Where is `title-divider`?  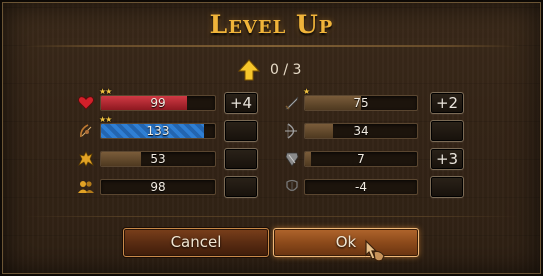 title-divider is located at coordinates (271, 46).